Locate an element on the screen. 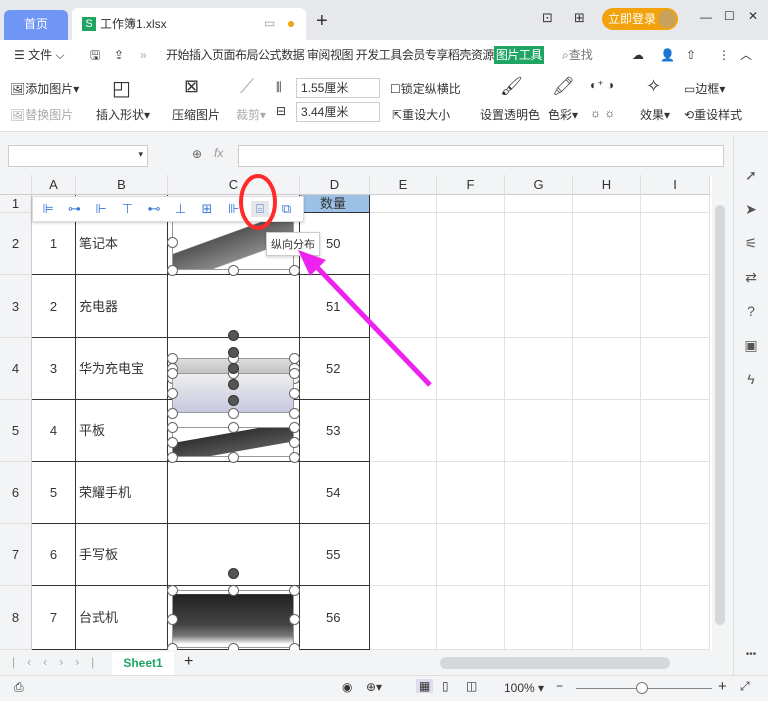 The height and width of the screenshot is (701, 768). right-sidebar: ➚ ➤ ⚟ ⇄ ? ▣ ϟ ••• is located at coordinates (750, 405).